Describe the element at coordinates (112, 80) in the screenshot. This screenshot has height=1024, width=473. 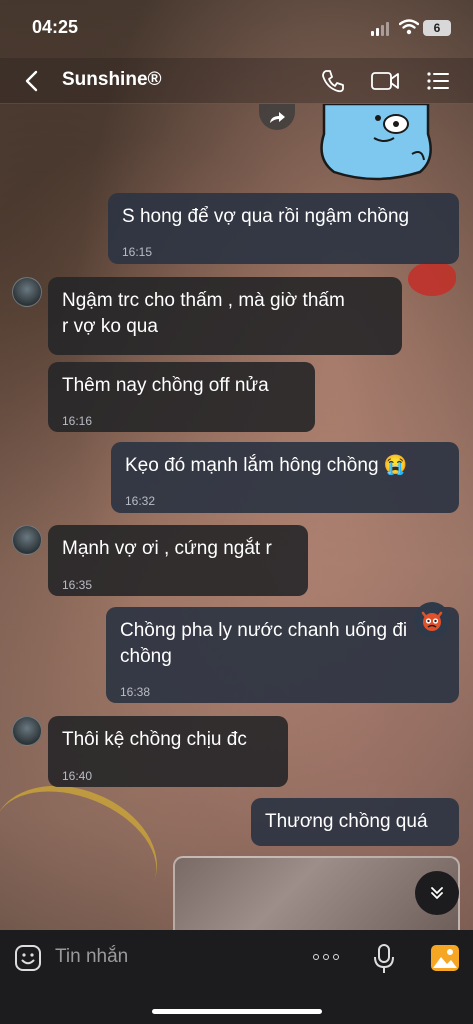
I see `contact-name: Sunshine®` at that location.